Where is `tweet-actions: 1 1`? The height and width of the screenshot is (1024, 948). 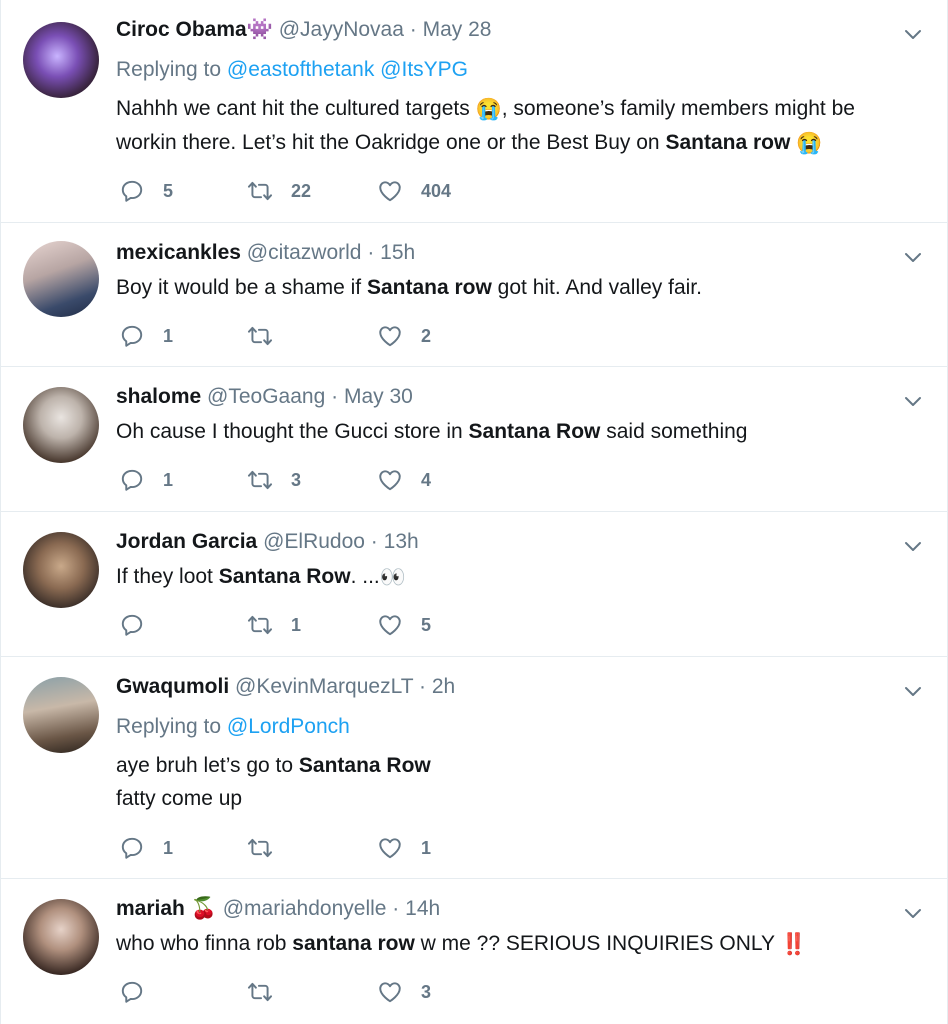 tweet-actions: 1 1 is located at coordinates (329, 848).